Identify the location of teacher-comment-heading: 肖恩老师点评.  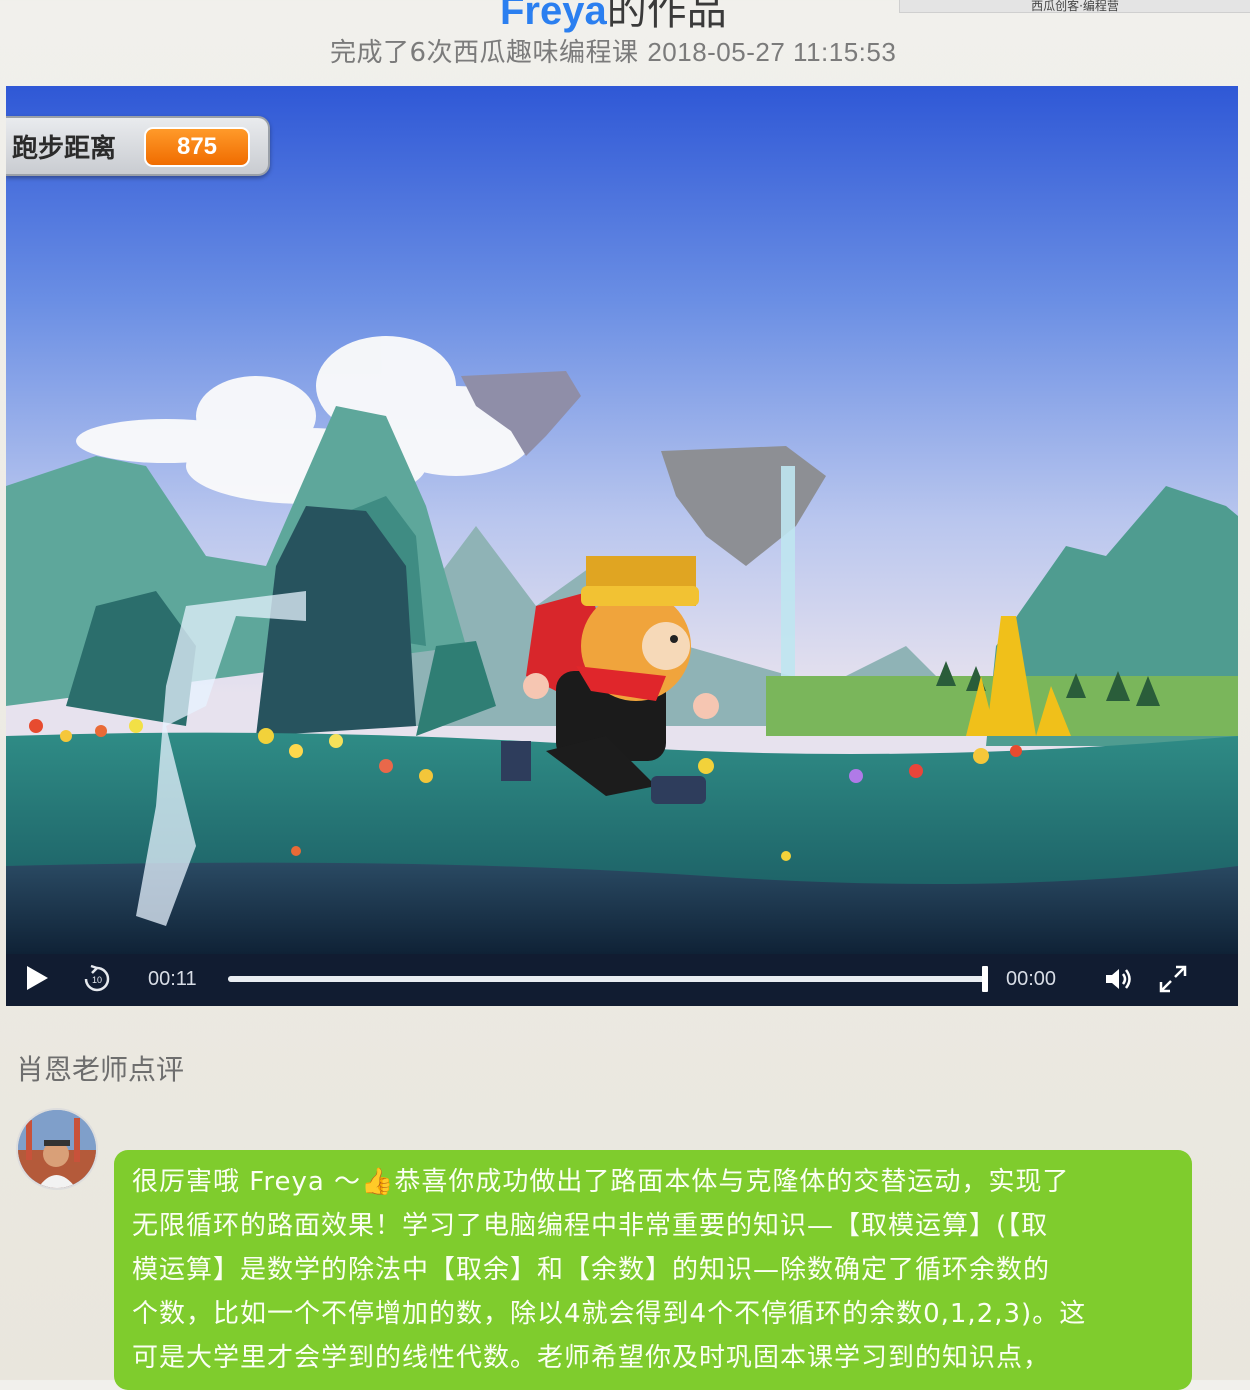
(100, 1069).